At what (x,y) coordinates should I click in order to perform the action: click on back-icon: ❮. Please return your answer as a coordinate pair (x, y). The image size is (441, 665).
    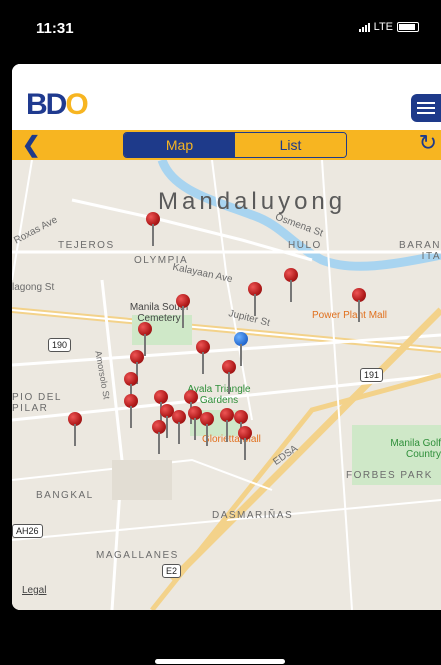
    Looking at the image, I should click on (31, 145).